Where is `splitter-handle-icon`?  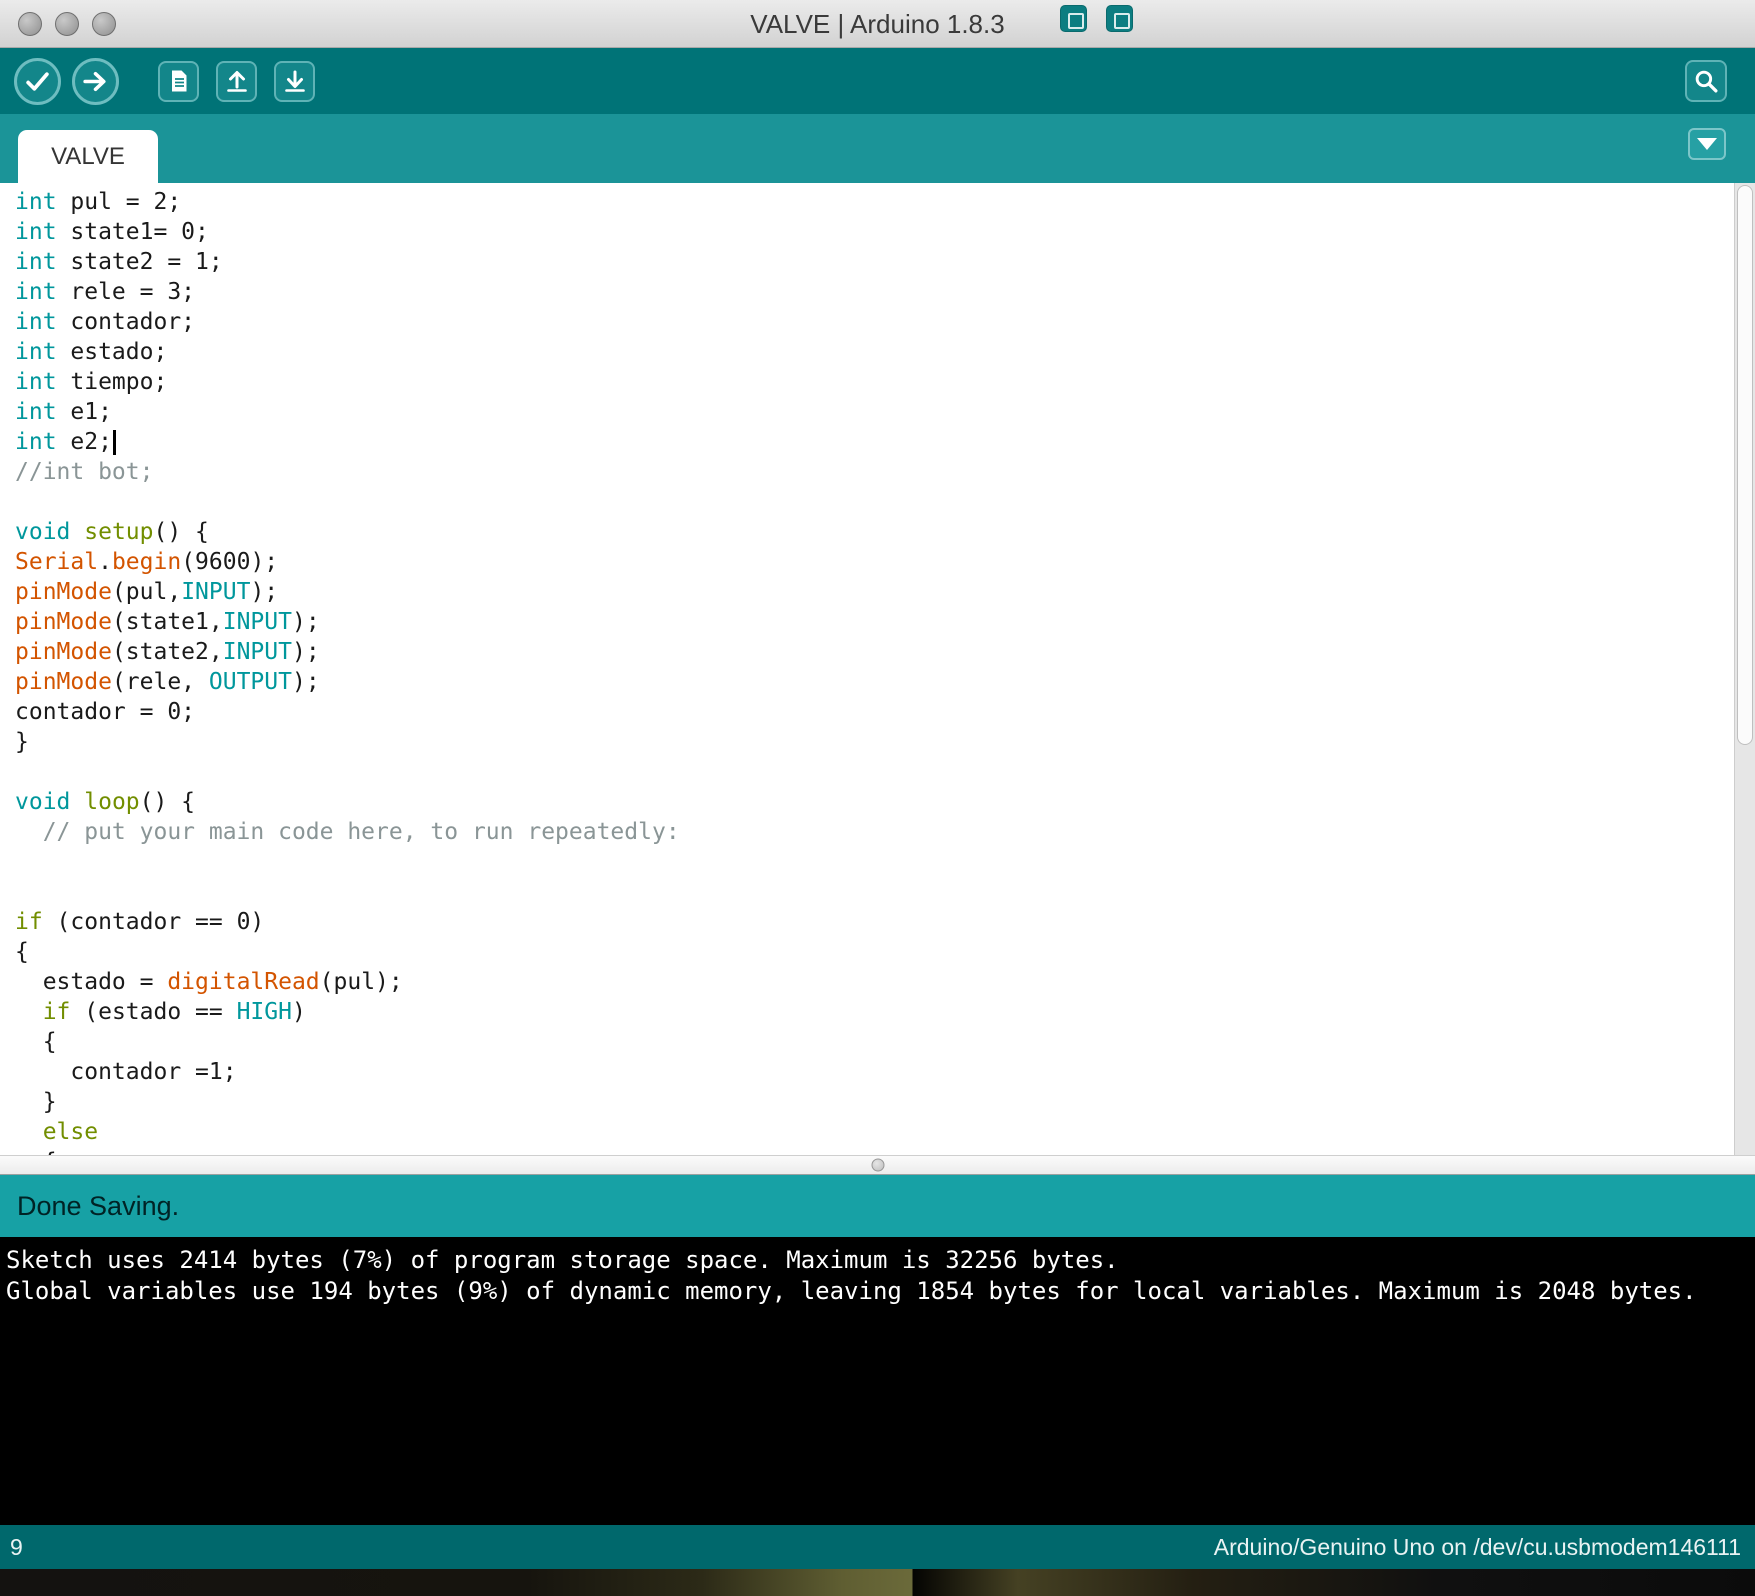
splitter-handle-icon is located at coordinates (877, 1165).